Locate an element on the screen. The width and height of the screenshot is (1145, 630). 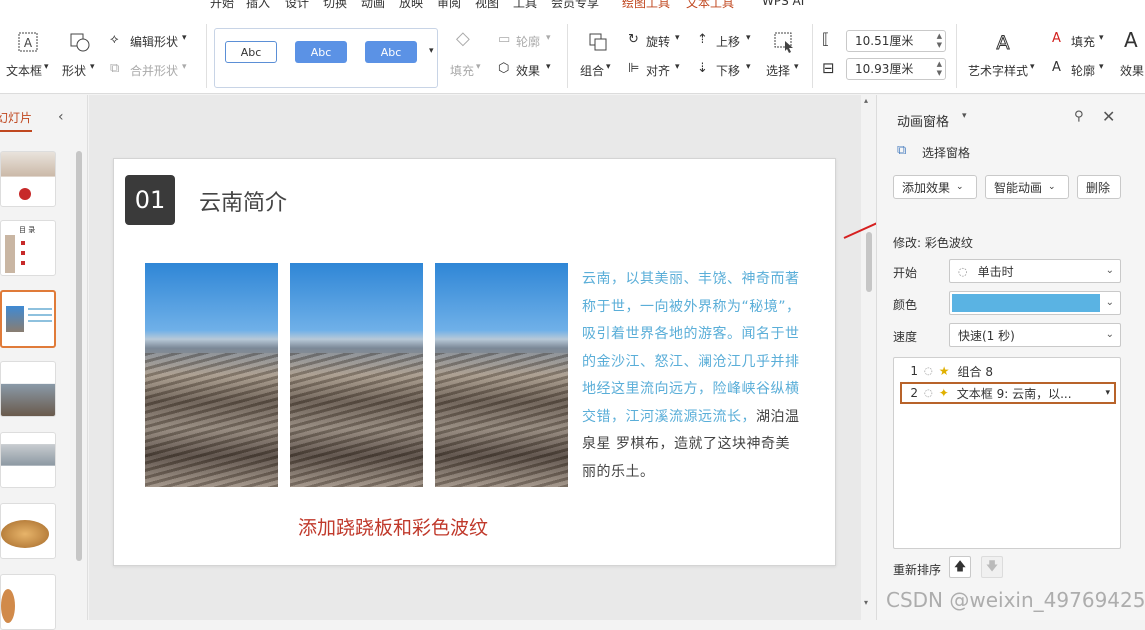
menu-tools: 工具 is located at coordinates (525, 5).